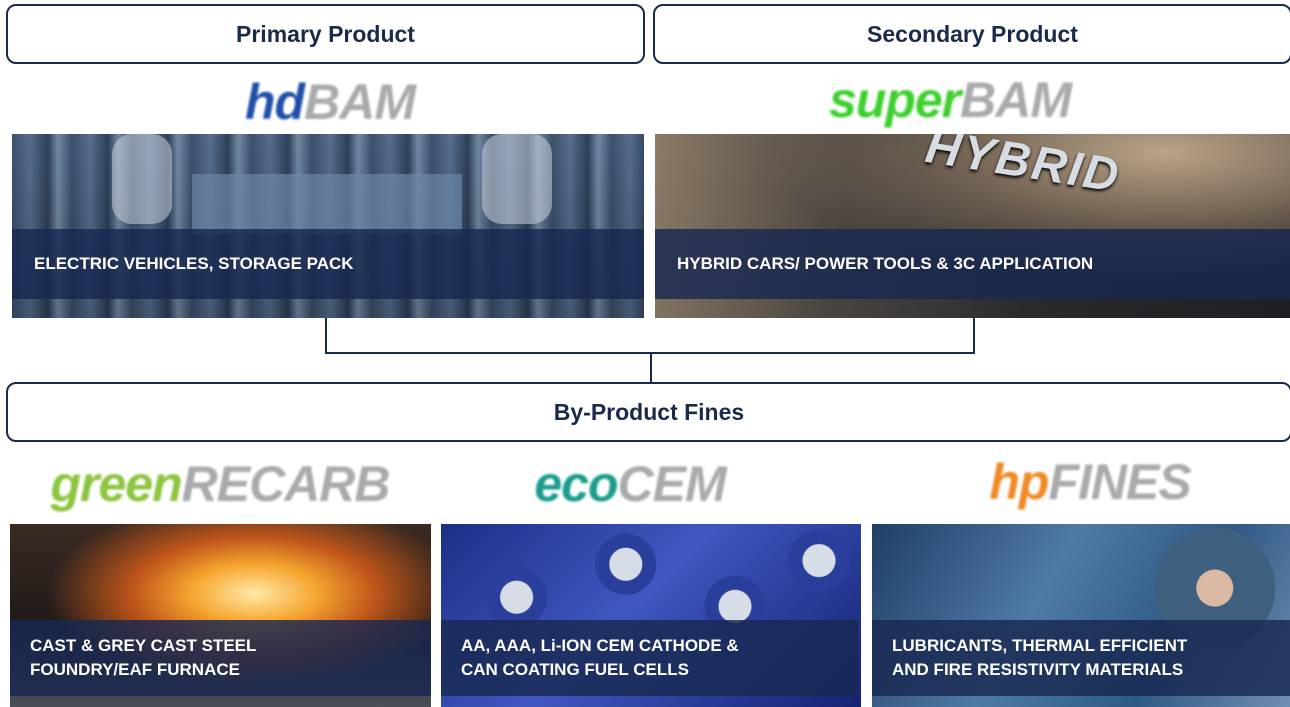 Image resolution: width=1290 pixels, height=707 pixels. I want to click on assembly-tray, so click(327, 204).